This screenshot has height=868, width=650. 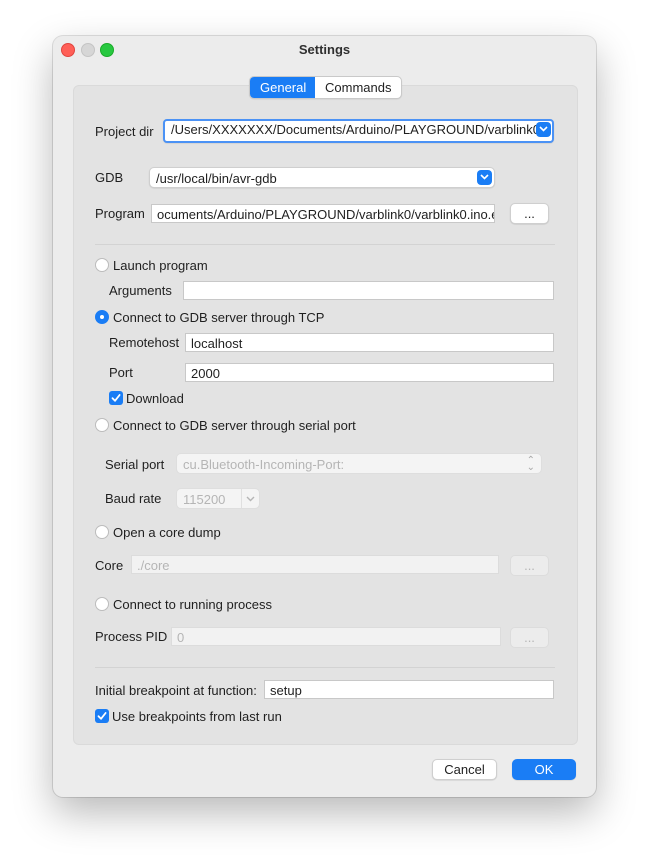 What do you see at coordinates (109, 565) in the screenshot?
I see `core-label: Core` at bounding box center [109, 565].